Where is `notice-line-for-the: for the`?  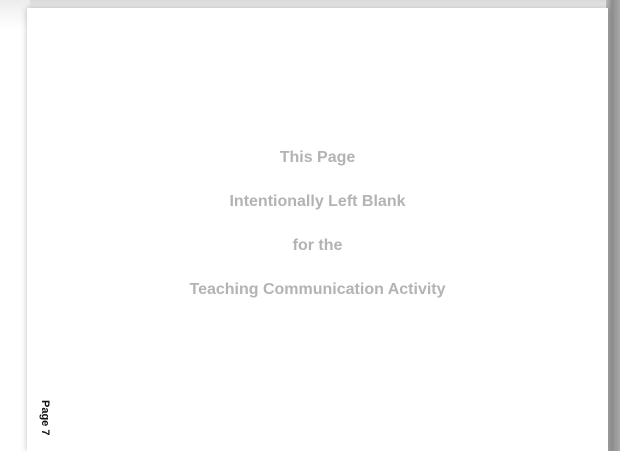 notice-line-for-the: for the is located at coordinates (317, 245).